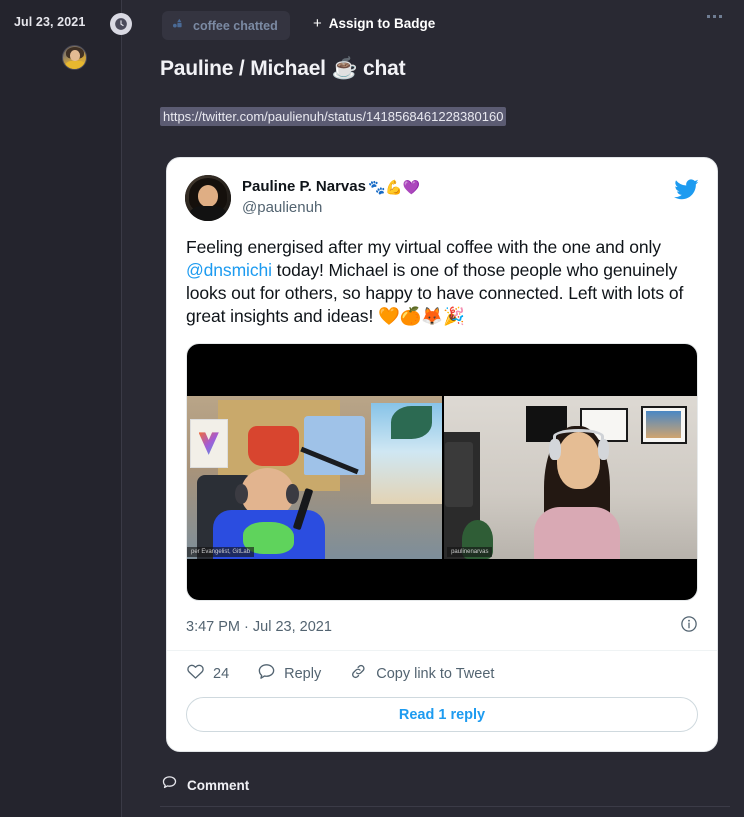 This screenshot has height=817, width=744. What do you see at coordinates (121, 408) in the screenshot?
I see `rail-divider` at bounding box center [121, 408].